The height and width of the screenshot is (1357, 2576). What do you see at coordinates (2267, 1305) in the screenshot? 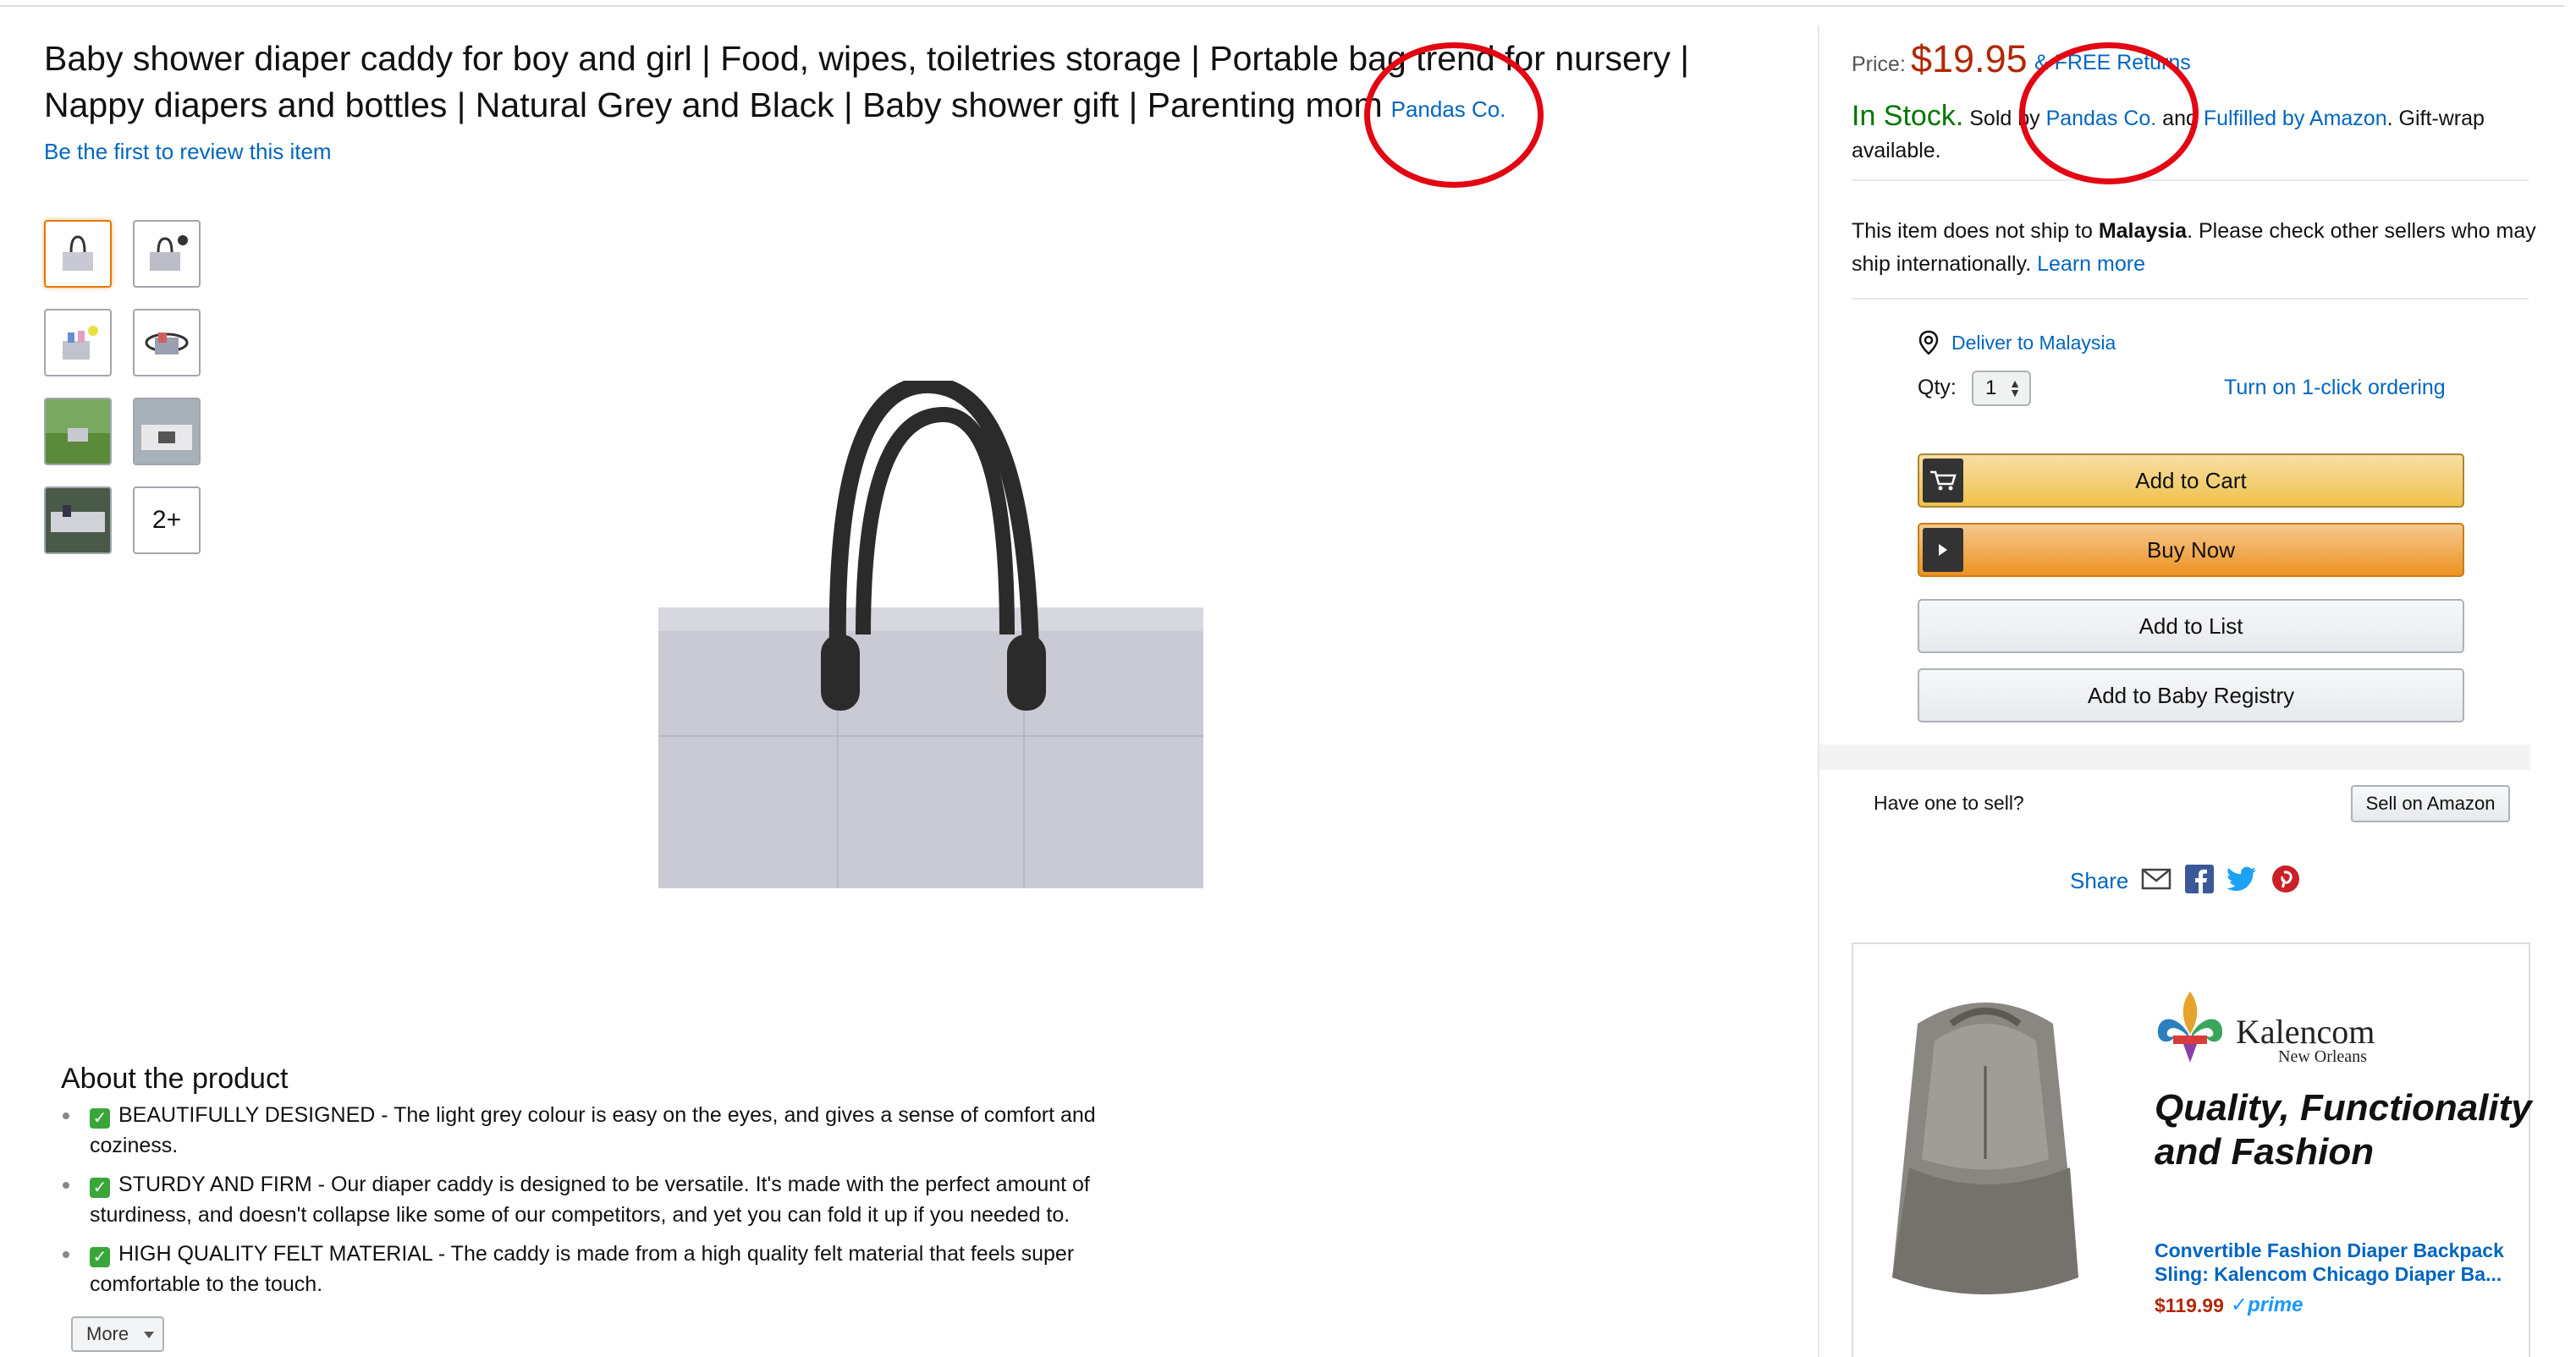
I see `prime-badge: ✓prime` at bounding box center [2267, 1305].